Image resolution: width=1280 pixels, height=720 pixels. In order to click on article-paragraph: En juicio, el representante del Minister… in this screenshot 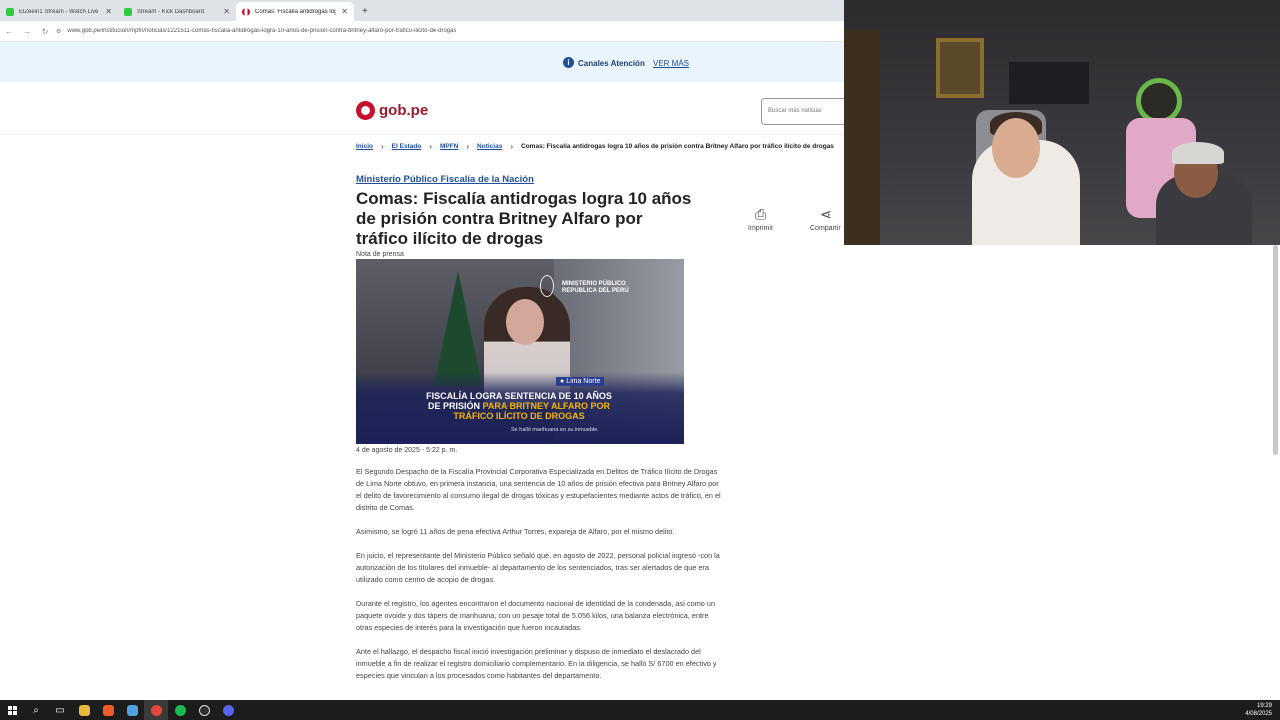, I will do `click(538, 567)`.